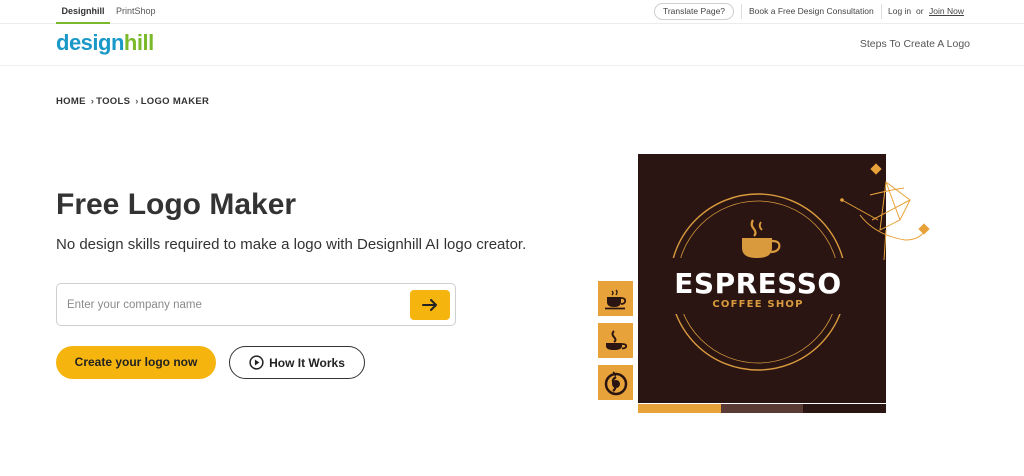 This screenshot has height=476, width=1024. I want to click on join-now-link: Join Now, so click(946, 12).